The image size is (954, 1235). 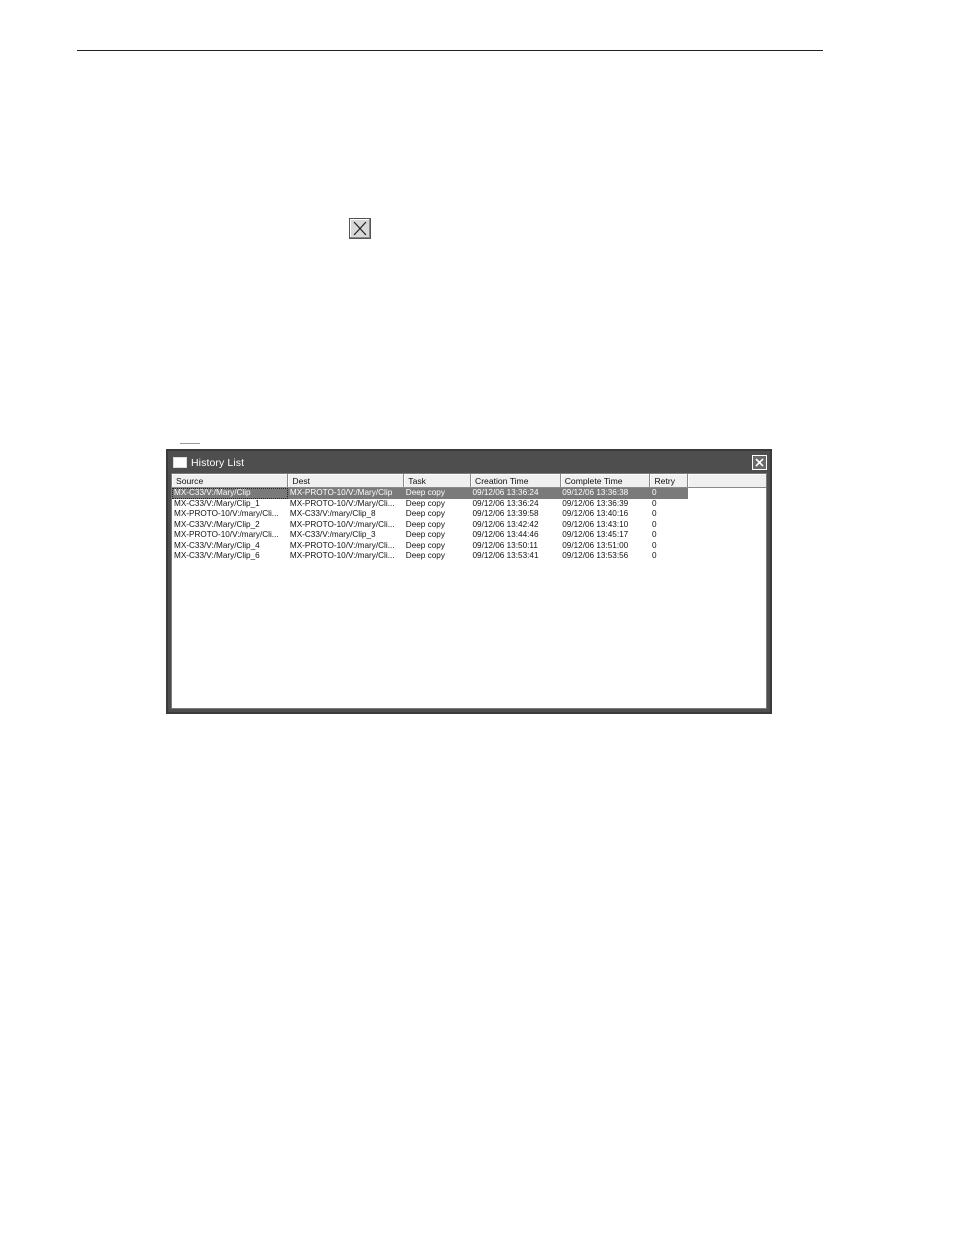 I want to click on column-header-complete-time: Complete Time, so click(x=605, y=481).